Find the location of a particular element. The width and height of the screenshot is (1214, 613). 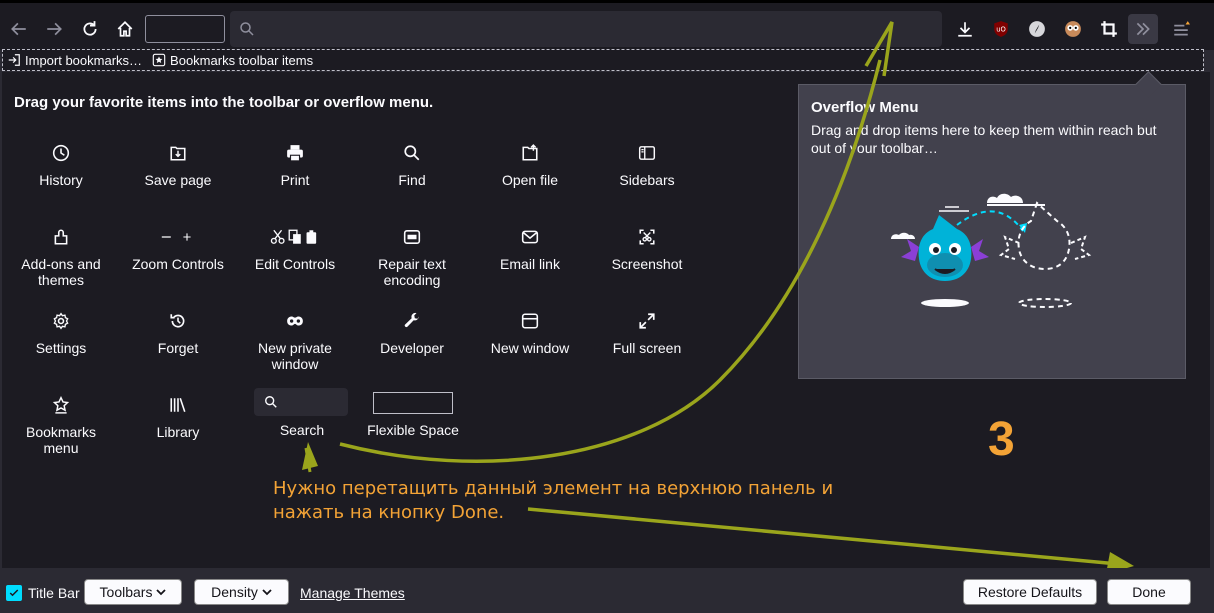

home-button is located at coordinates (125, 29).